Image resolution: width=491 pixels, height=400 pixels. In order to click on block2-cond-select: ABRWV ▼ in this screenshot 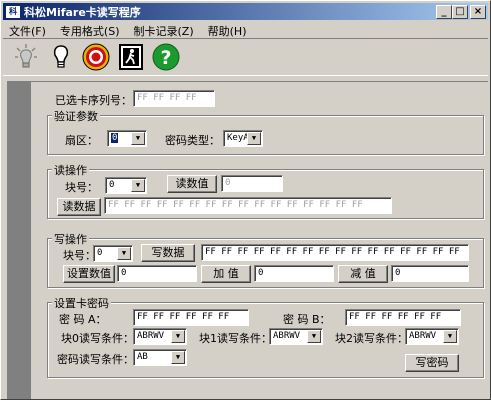, I will do `click(432, 336)`.